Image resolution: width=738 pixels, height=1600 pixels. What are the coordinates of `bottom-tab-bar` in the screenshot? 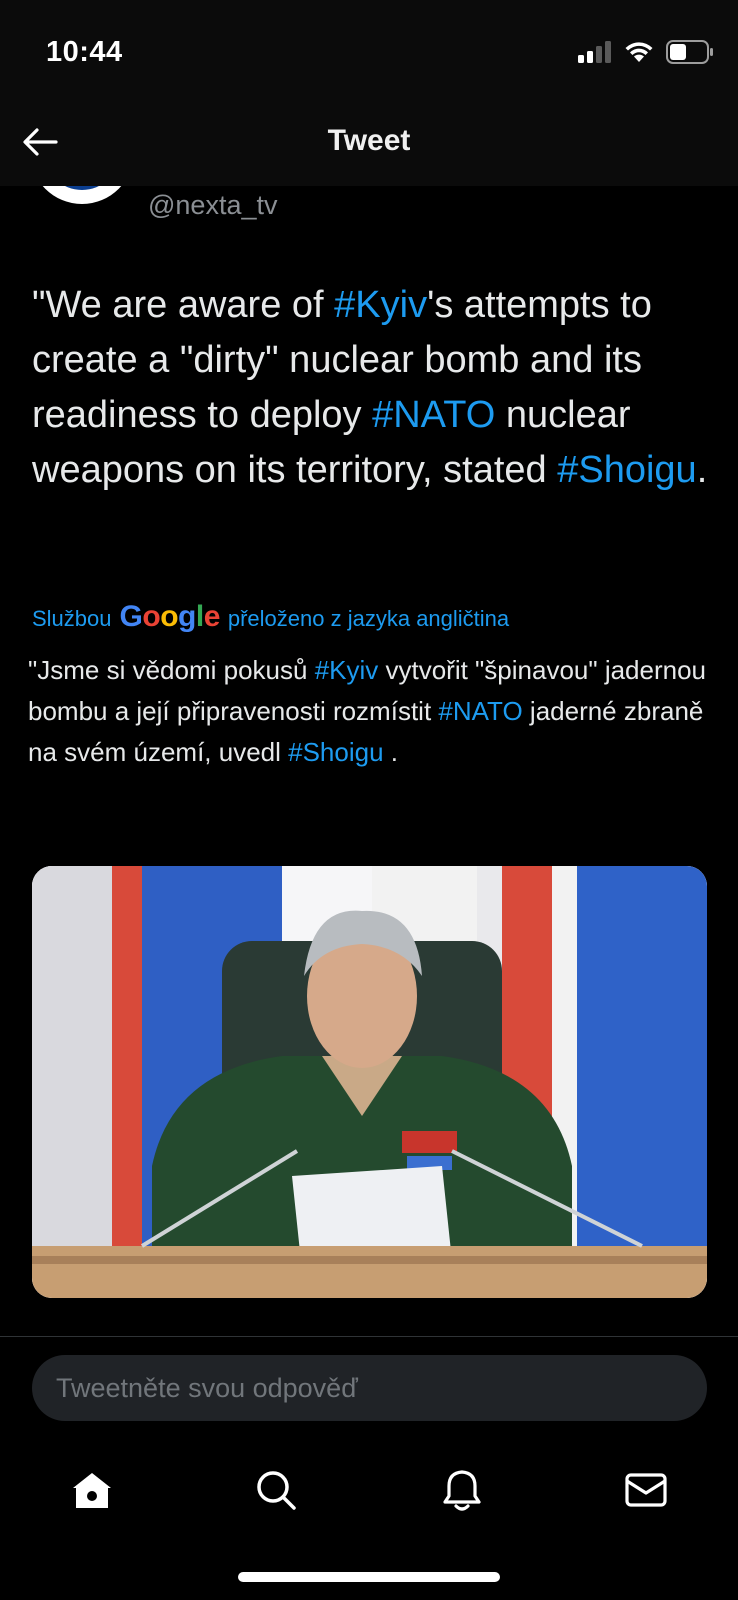 It's located at (369, 1485).